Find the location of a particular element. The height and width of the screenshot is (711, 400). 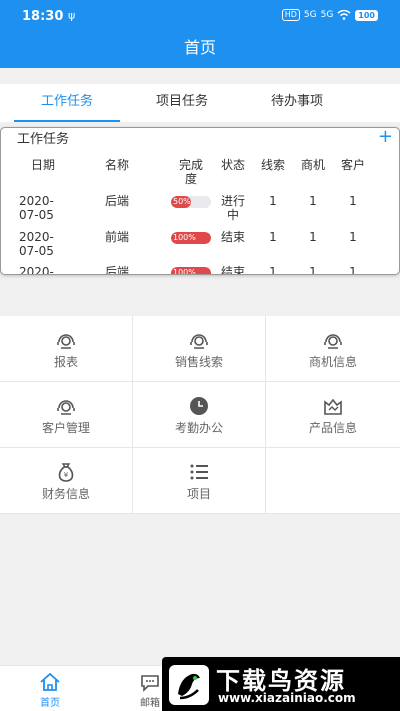

col-status: 状态 is located at coordinates (232, 165).